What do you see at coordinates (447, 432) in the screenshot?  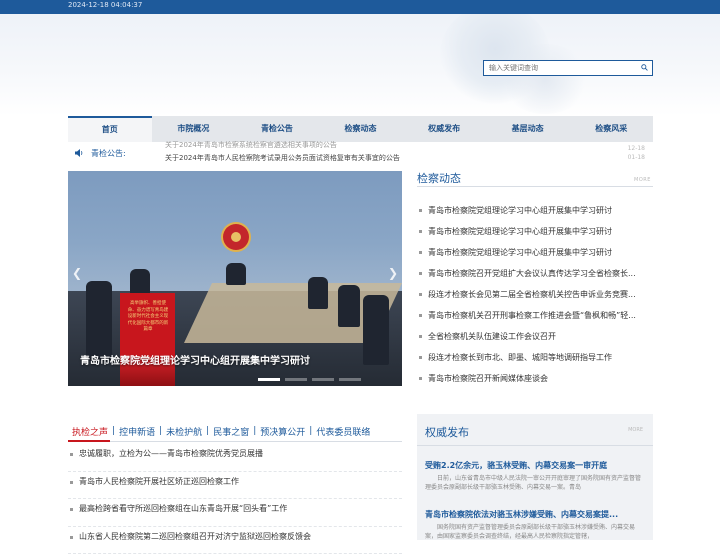 I see `authority-title: 权威发布` at bounding box center [447, 432].